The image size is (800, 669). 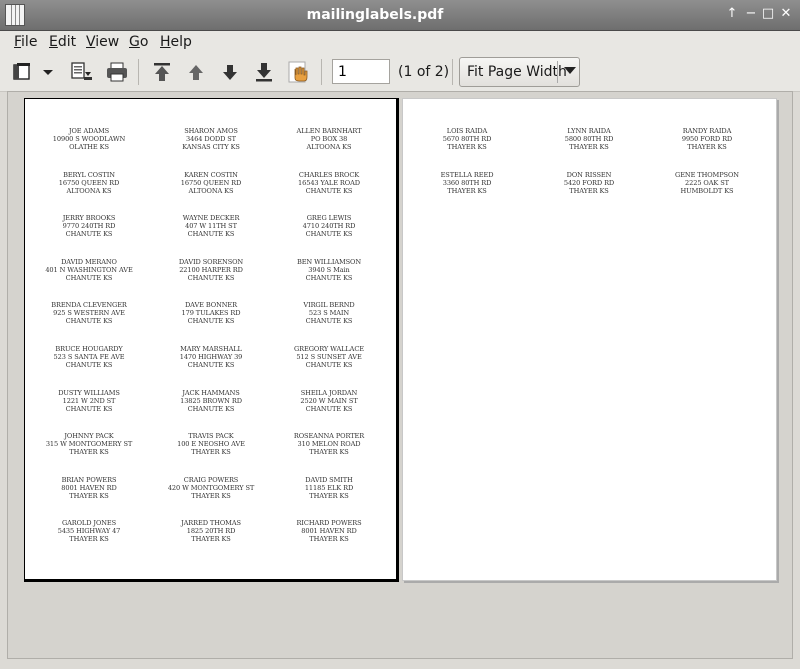 What do you see at coordinates (329, 401) in the screenshot?
I see `mailing-label: SHEILA JORDAN 2520 W MAIN ST CHANUTE KS` at bounding box center [329, 401].